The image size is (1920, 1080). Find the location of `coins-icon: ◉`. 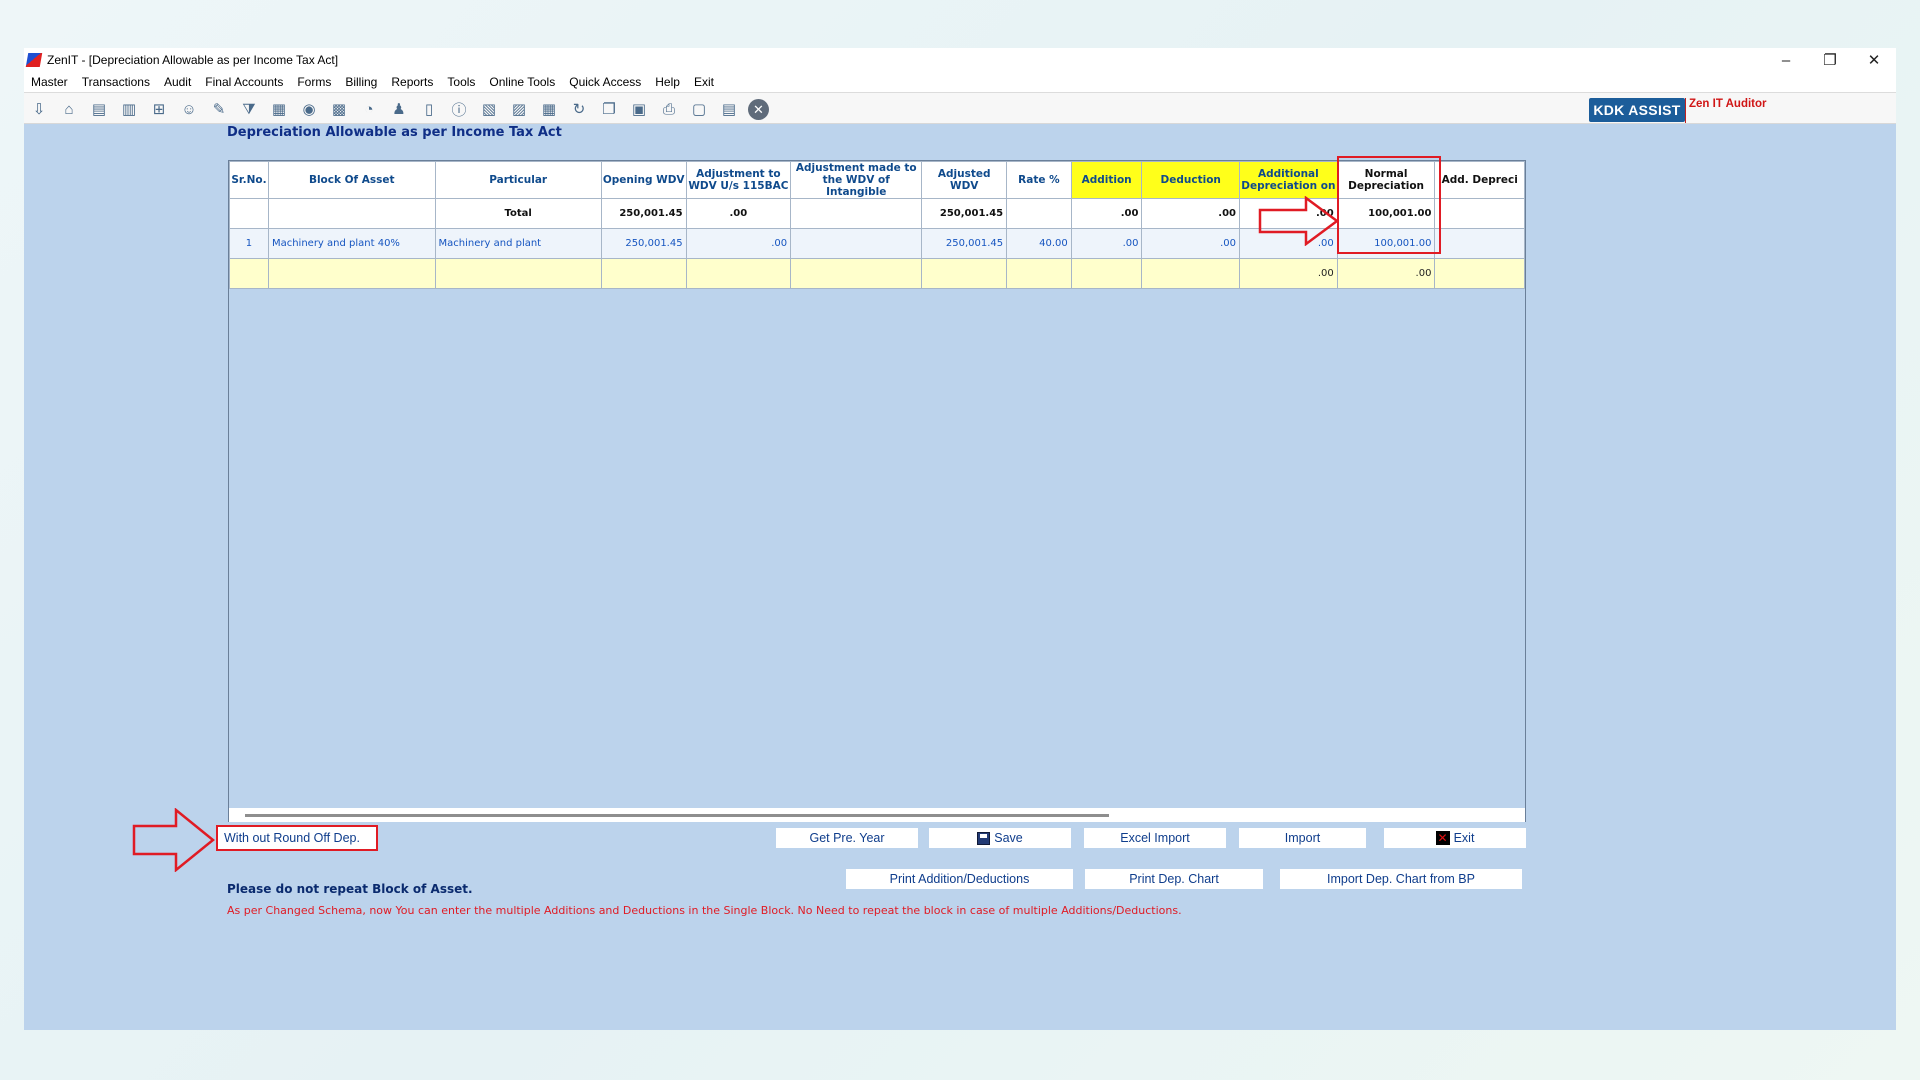

coins-icon: ◉ is located at coordinates (309, 109).